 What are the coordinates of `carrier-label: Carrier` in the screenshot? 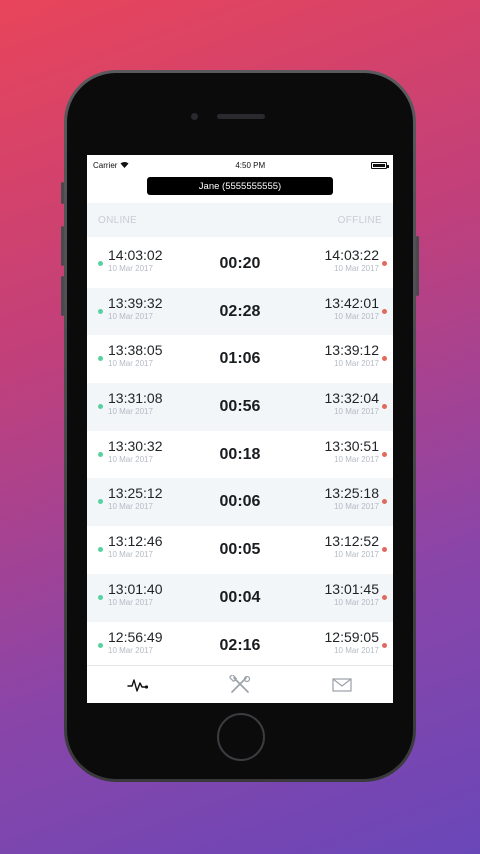 It's located at (105, 165).